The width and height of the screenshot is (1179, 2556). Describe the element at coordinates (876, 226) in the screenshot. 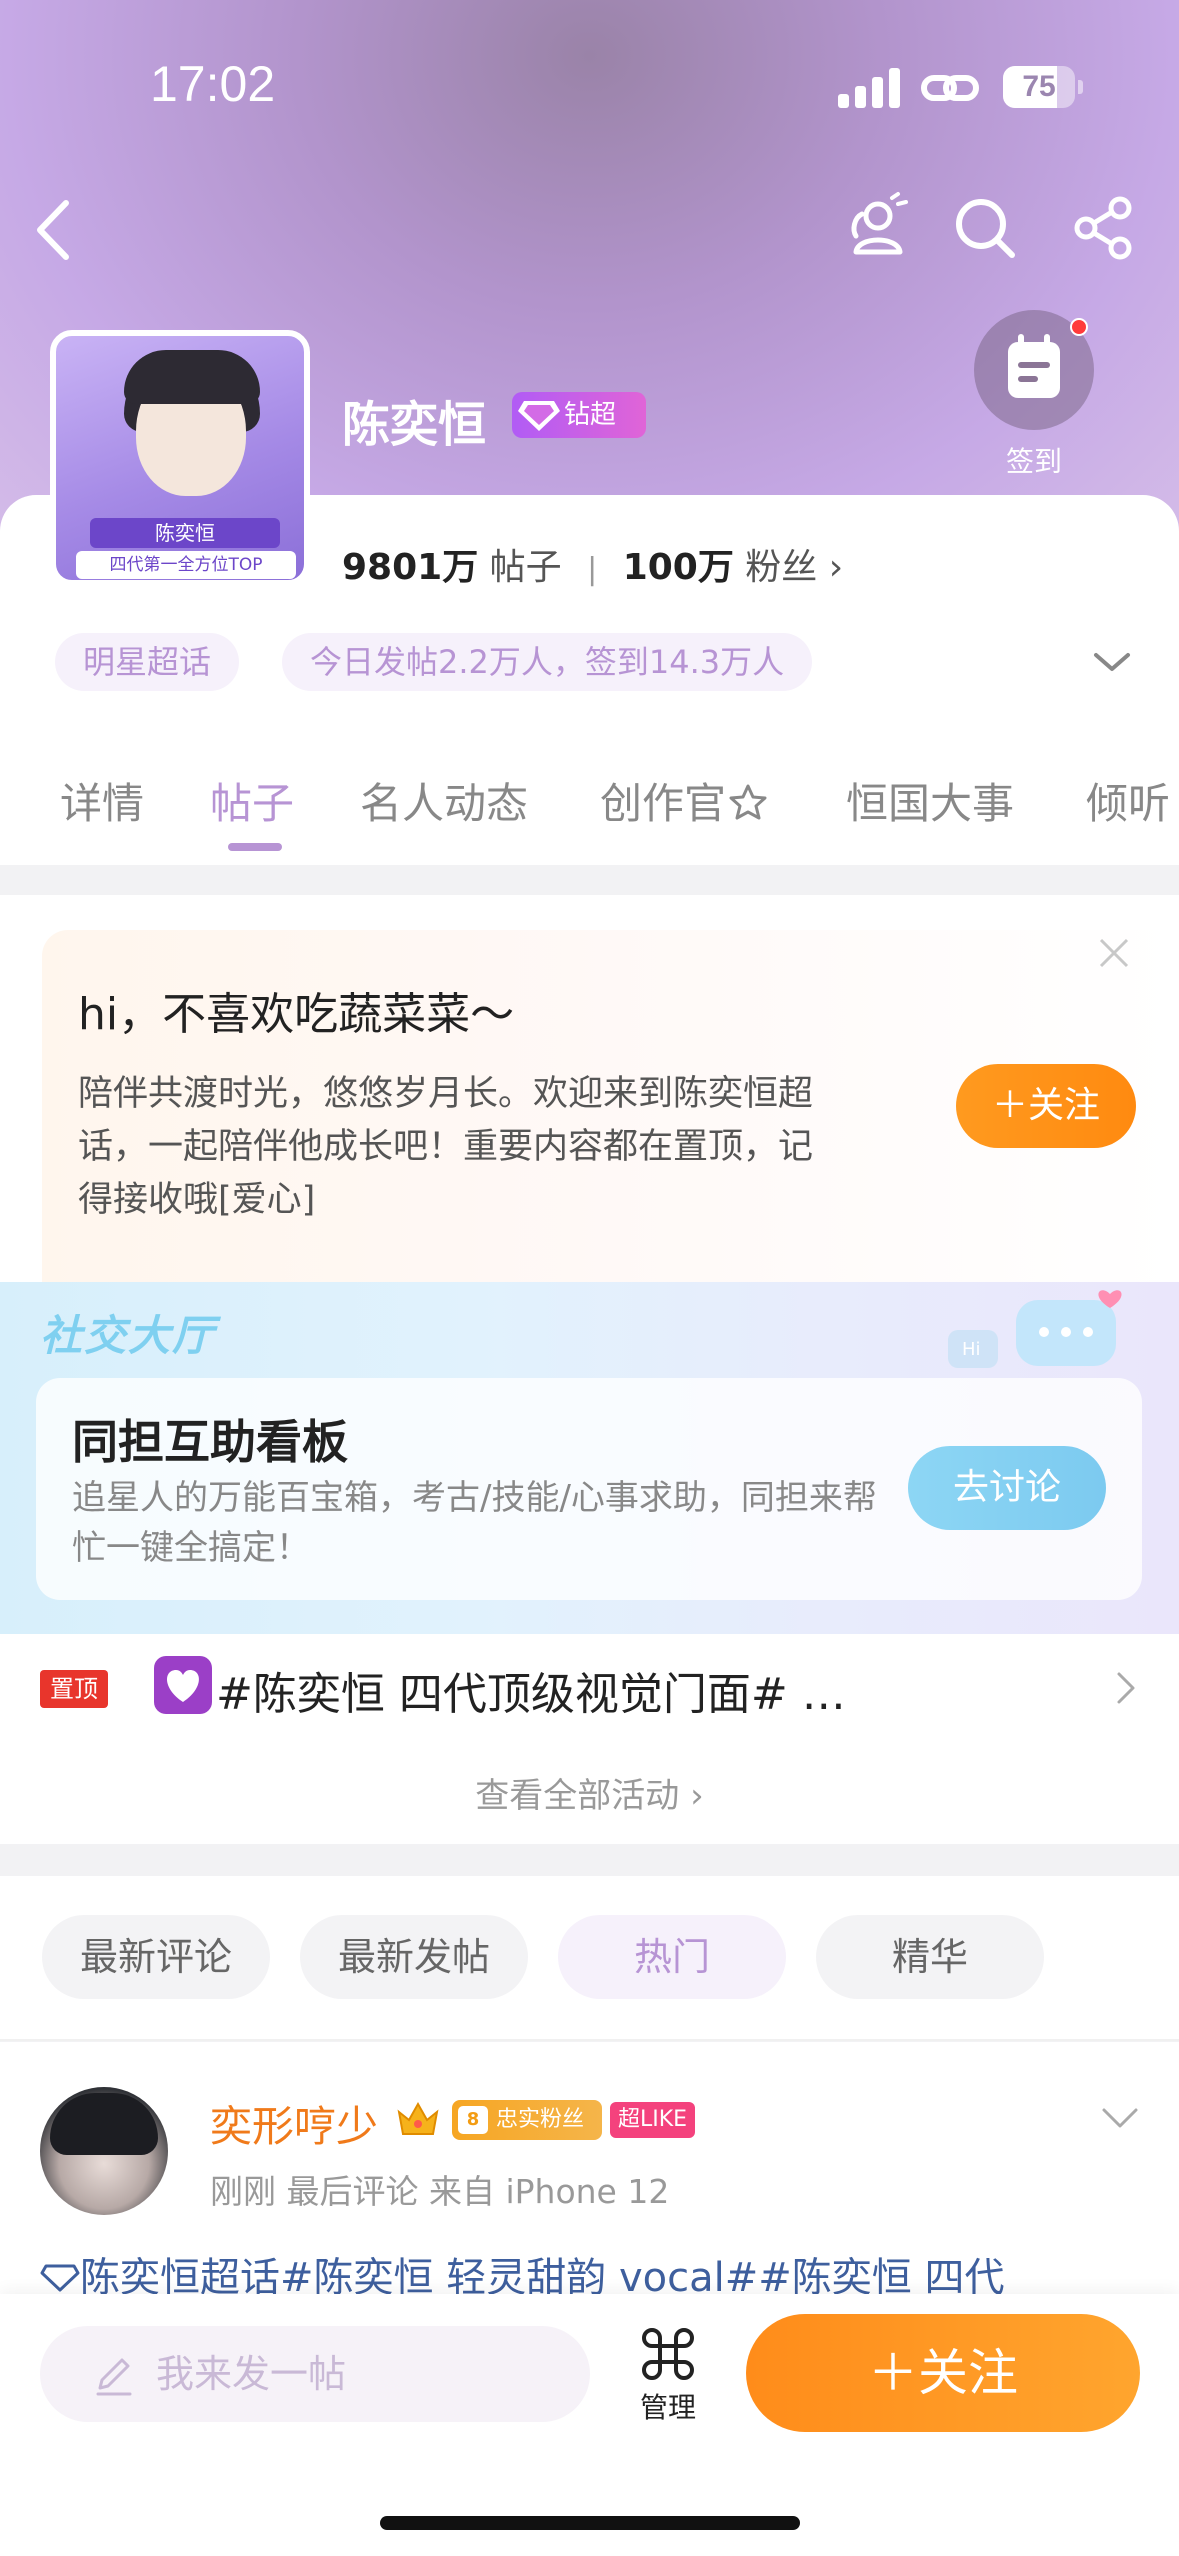

I see `friends-icon` at that location.